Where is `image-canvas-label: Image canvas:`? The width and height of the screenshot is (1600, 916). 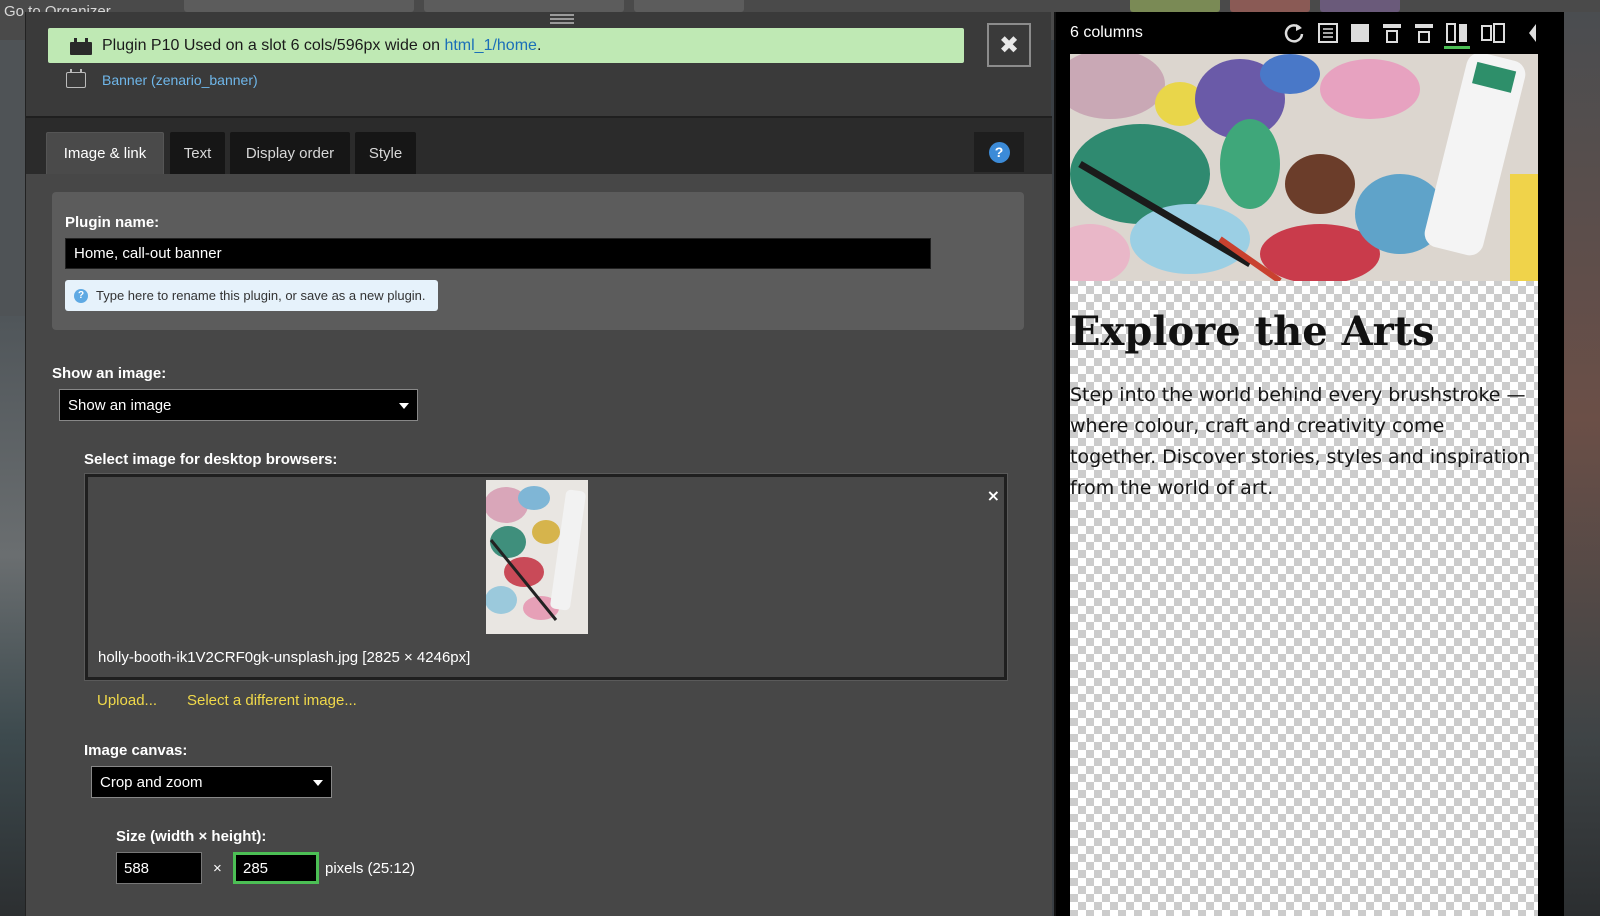 image-canvas-label: Image canvas: is located at coordinates (136, 750).